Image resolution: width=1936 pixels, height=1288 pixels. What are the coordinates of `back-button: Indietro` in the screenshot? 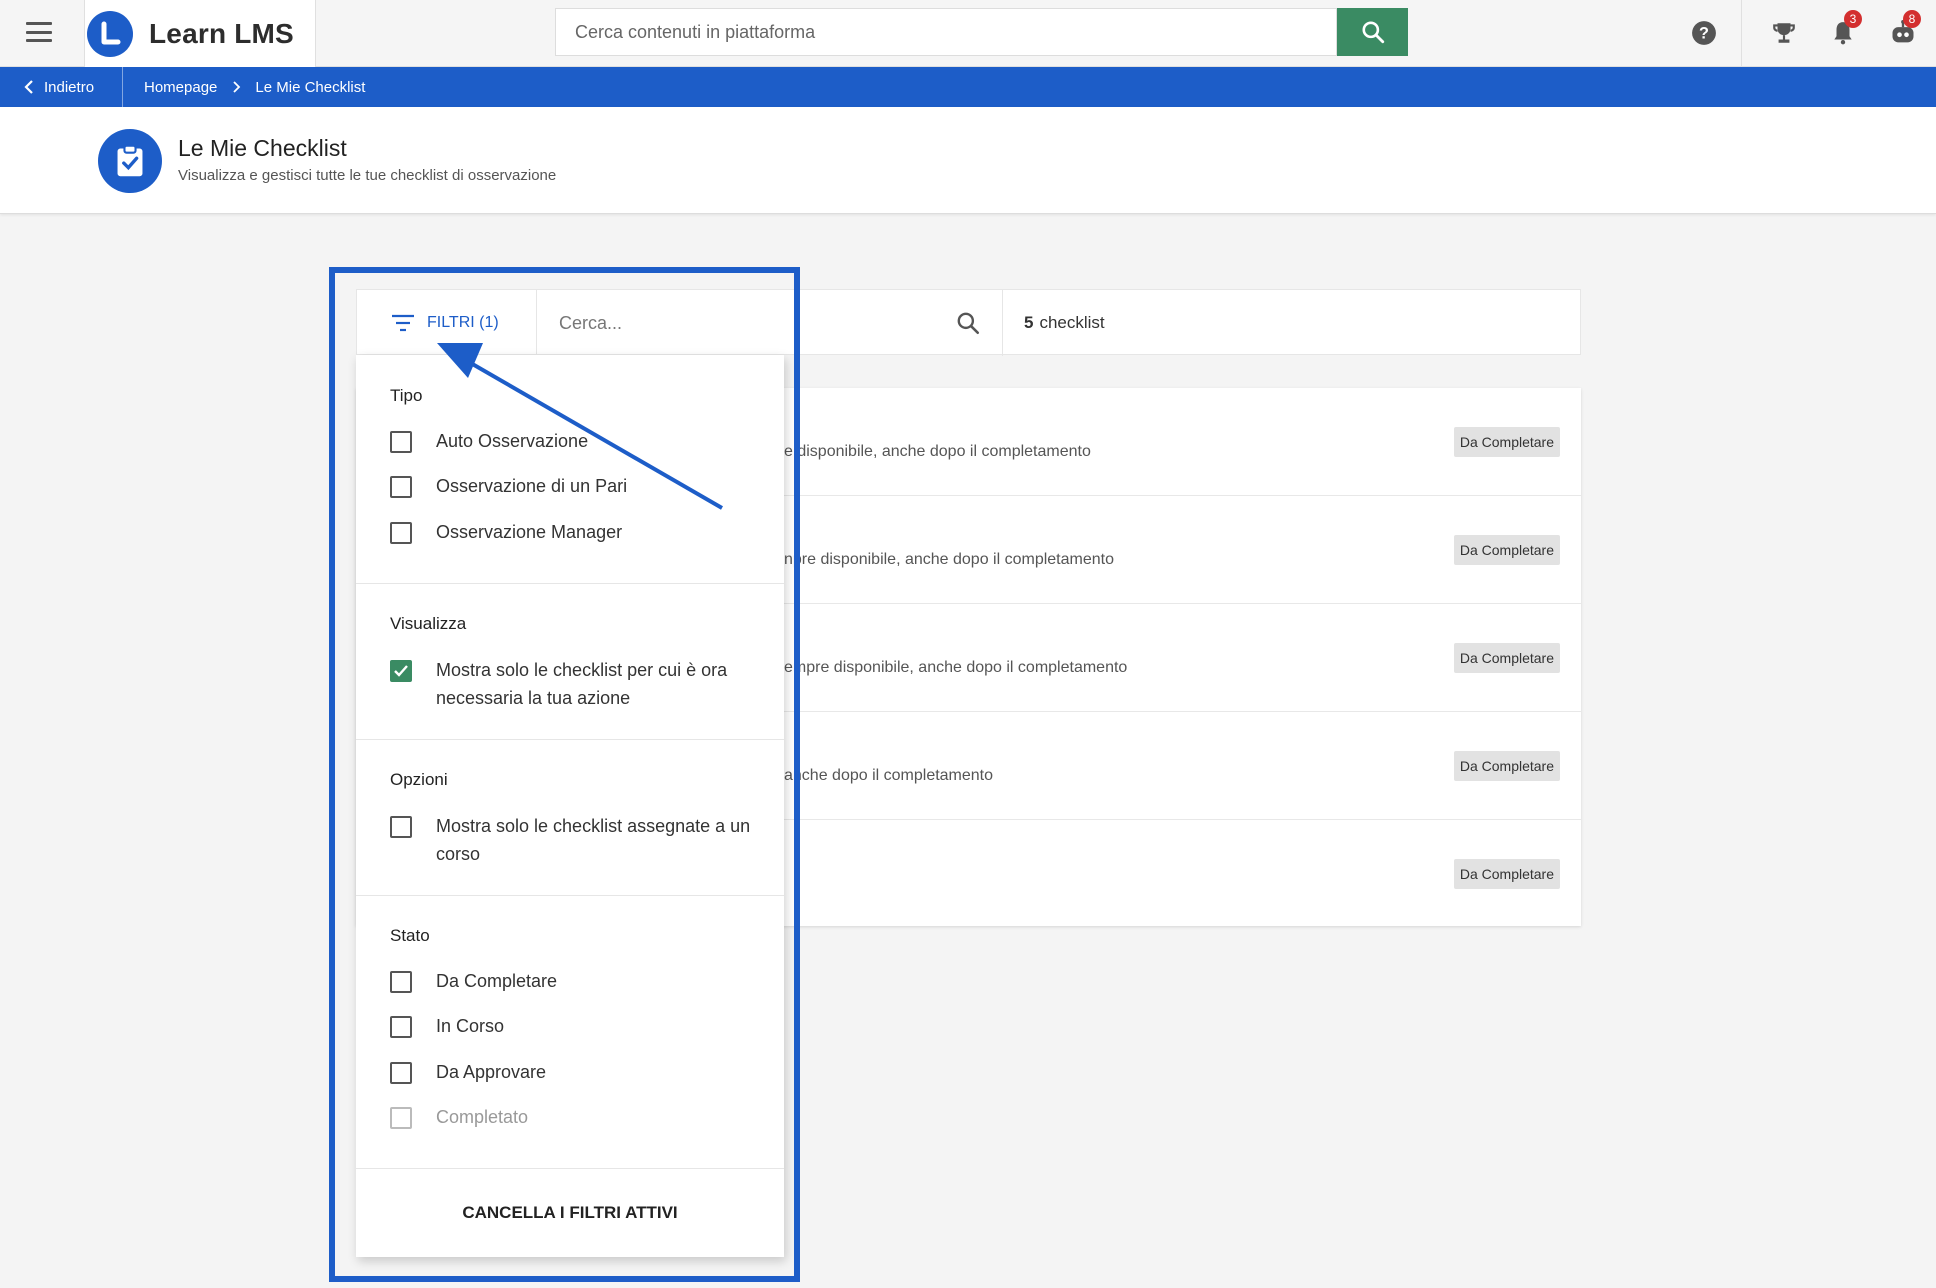 It's located at (58, 87).